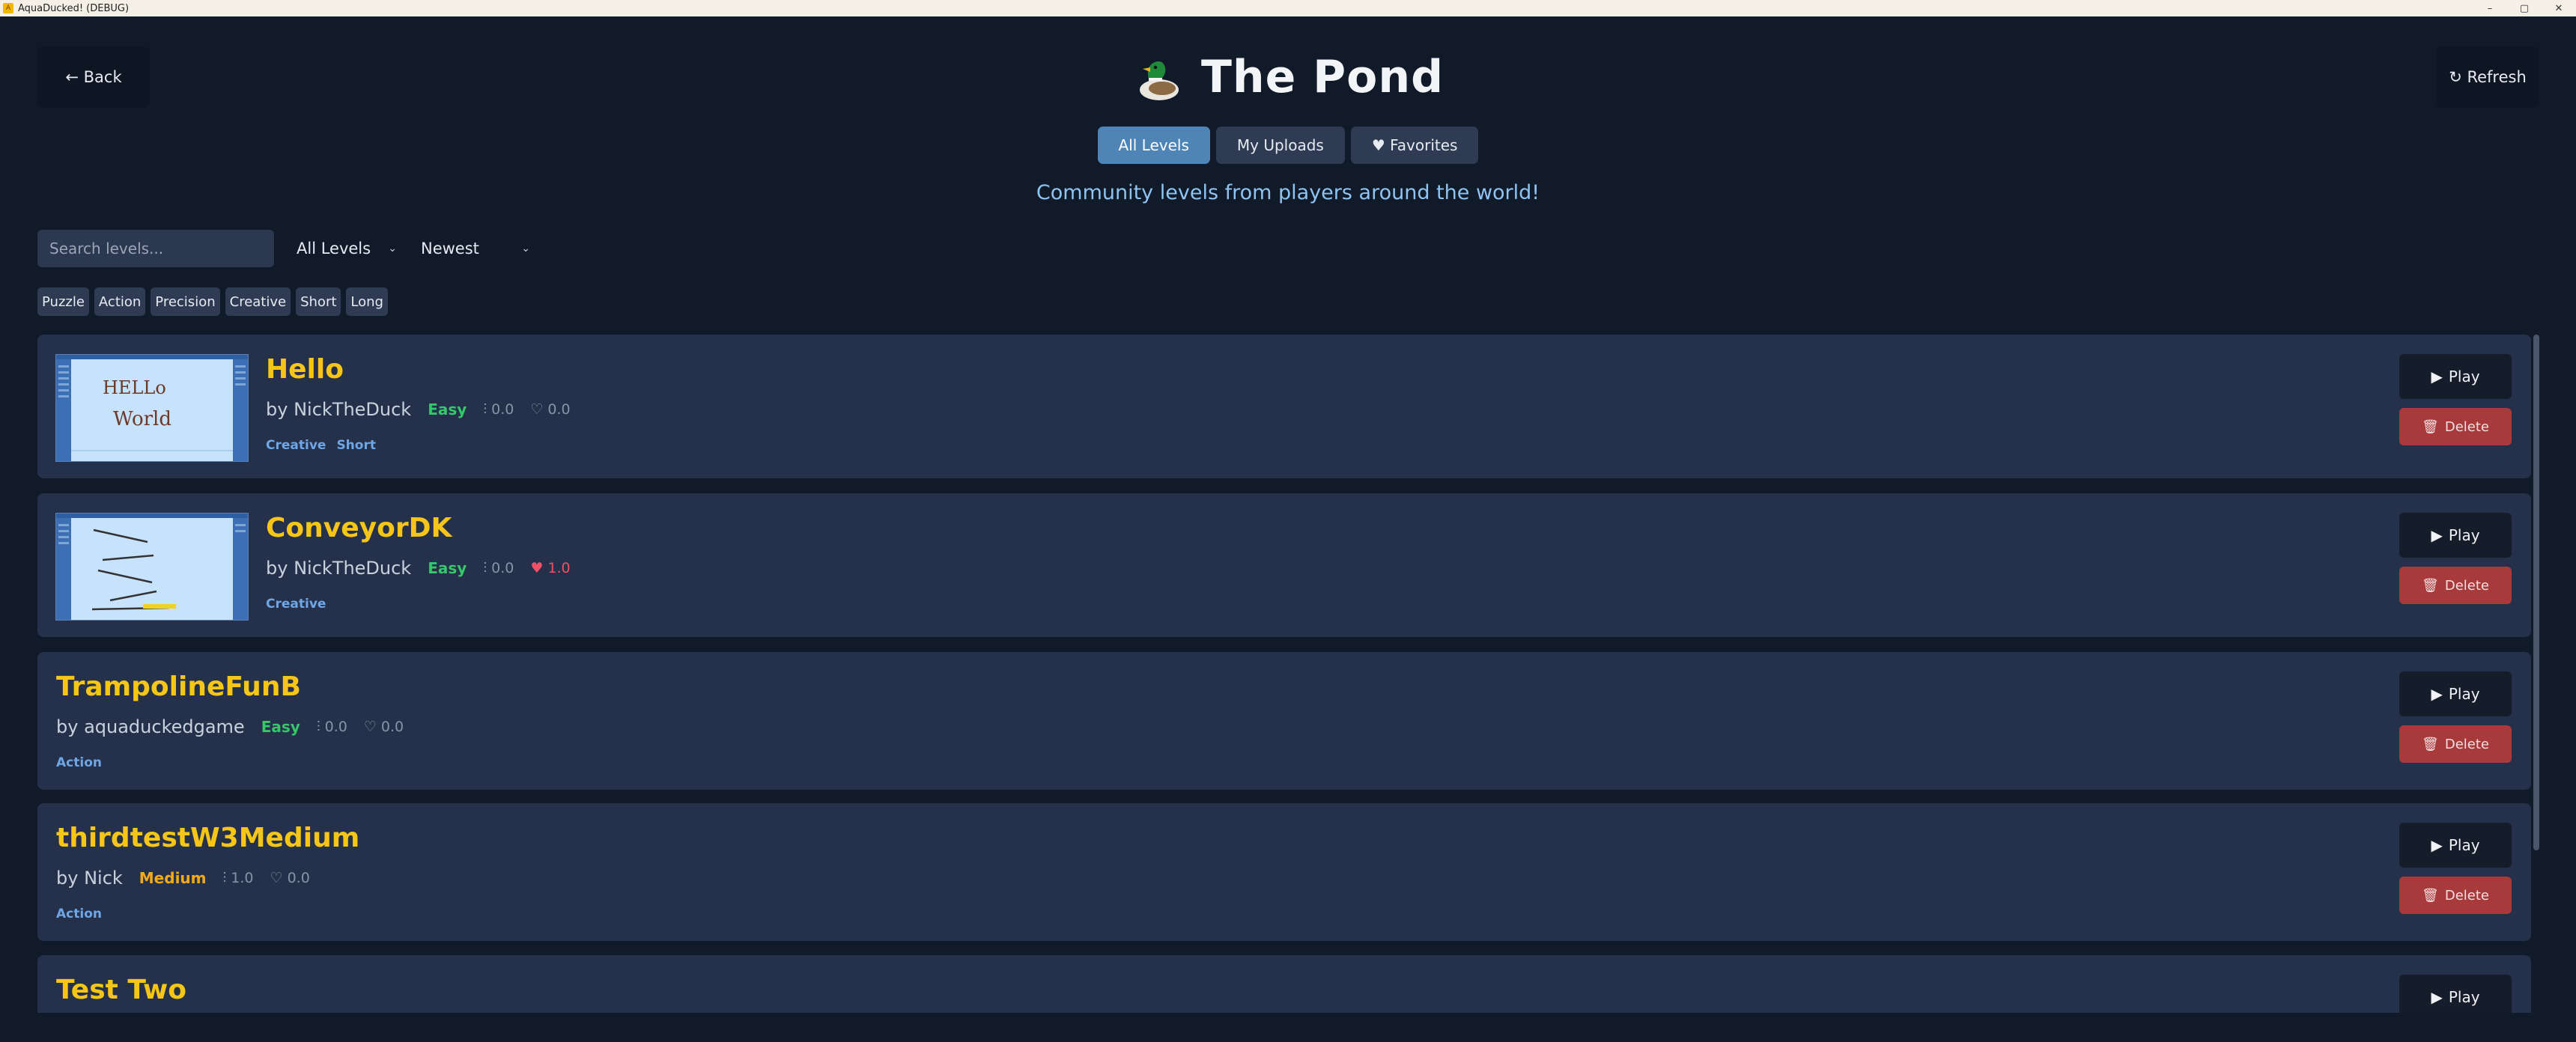 The image size is (2576, 1042). I want to click on sort-select: Newest ⌄, so click(475, 249).